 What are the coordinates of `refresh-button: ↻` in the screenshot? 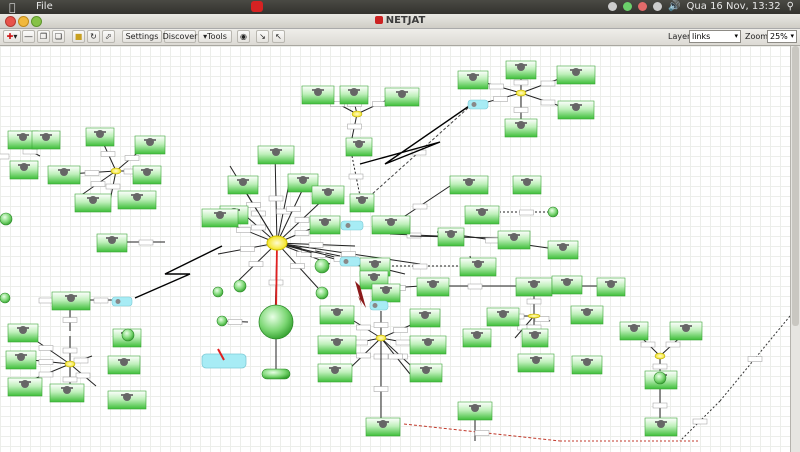 It's located at (93, 36).